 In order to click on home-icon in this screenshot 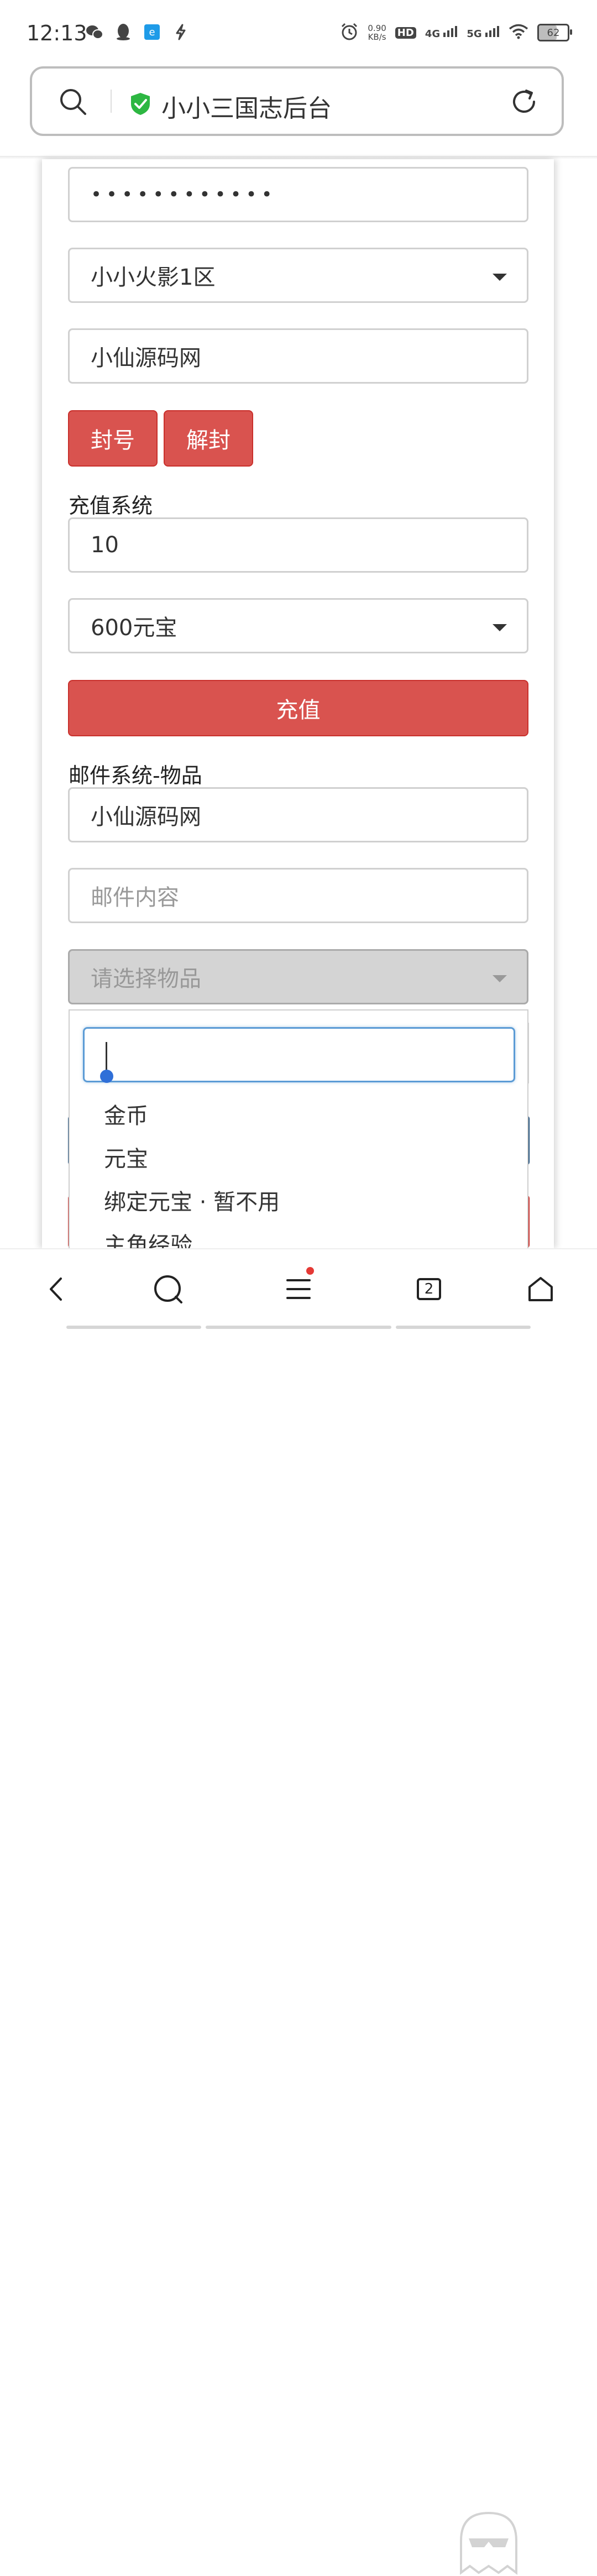, I will do `click(540, 1289)`.